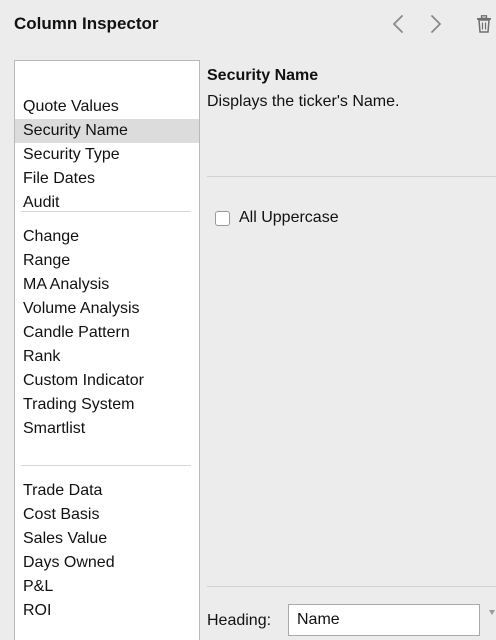  I want to click on list-item: Change, so click(107, 237).